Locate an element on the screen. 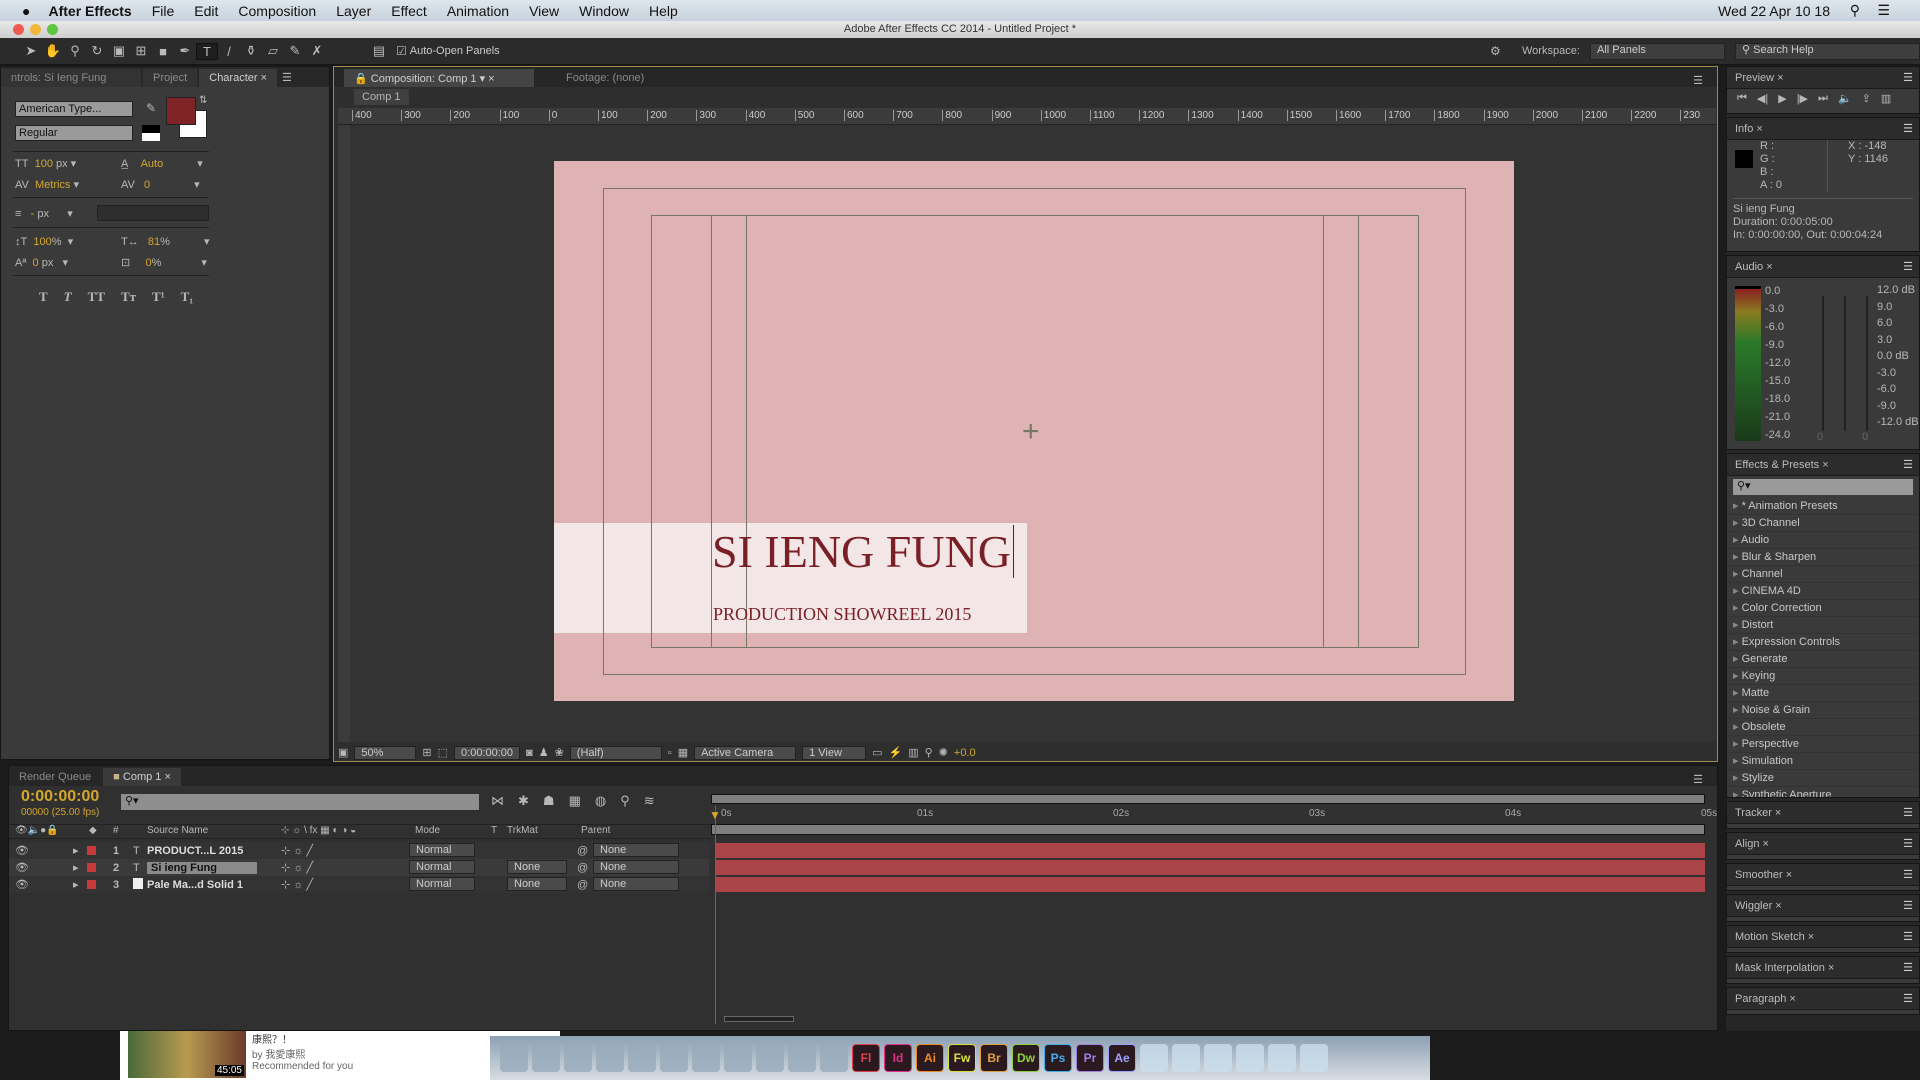  subscript-button: T₁ is located at coordinates (187, 297).